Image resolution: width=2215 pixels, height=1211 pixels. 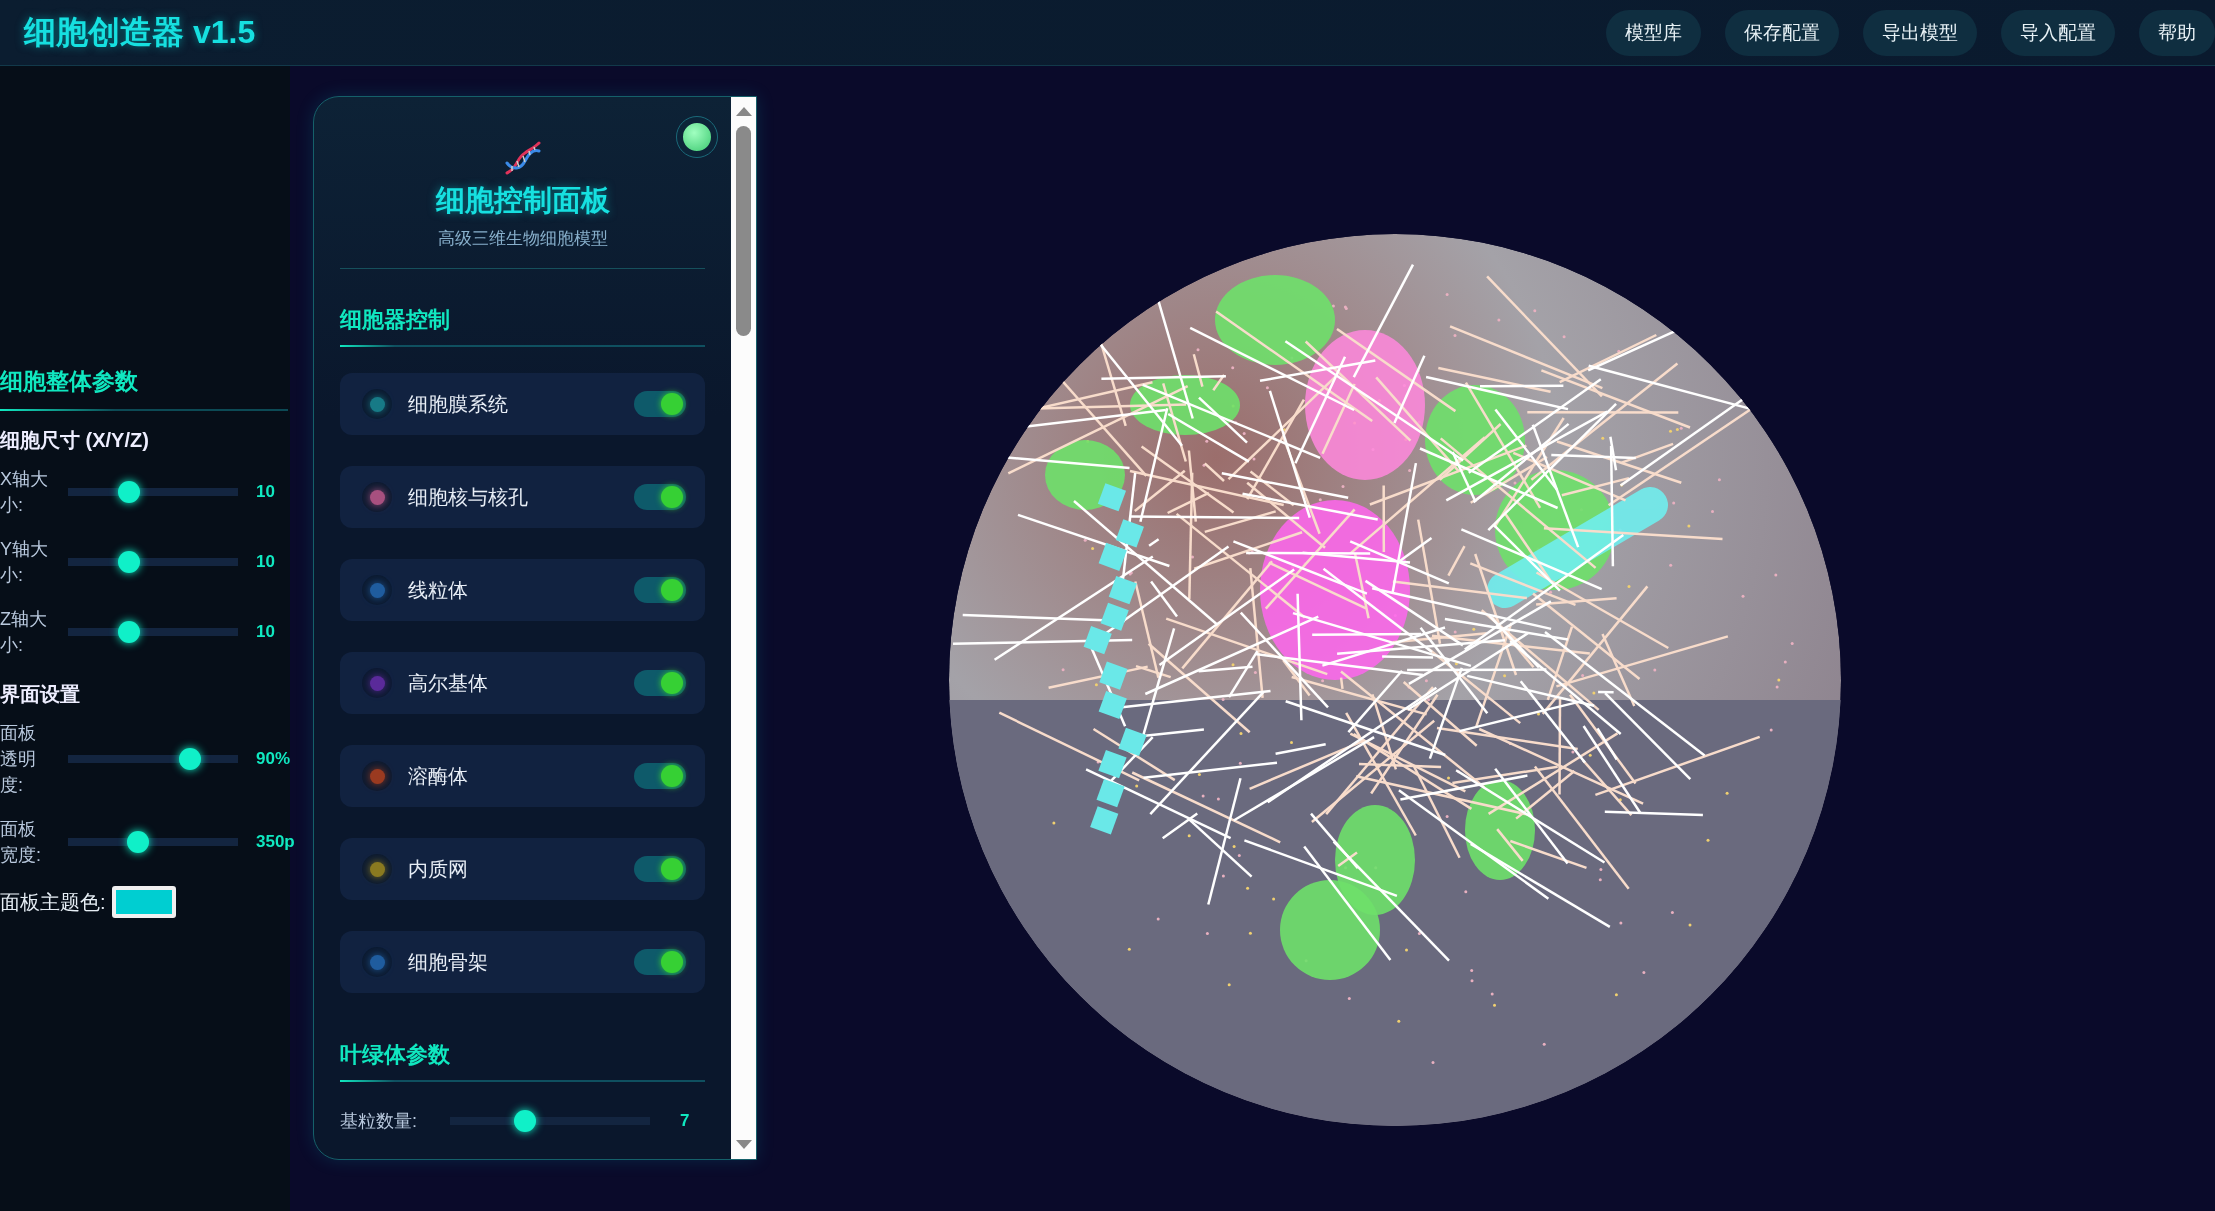 What do you see at coordinates (24, 493) in the screenshot?
I see `slider-label: X轴大小:` at bounding box center [24, 493].